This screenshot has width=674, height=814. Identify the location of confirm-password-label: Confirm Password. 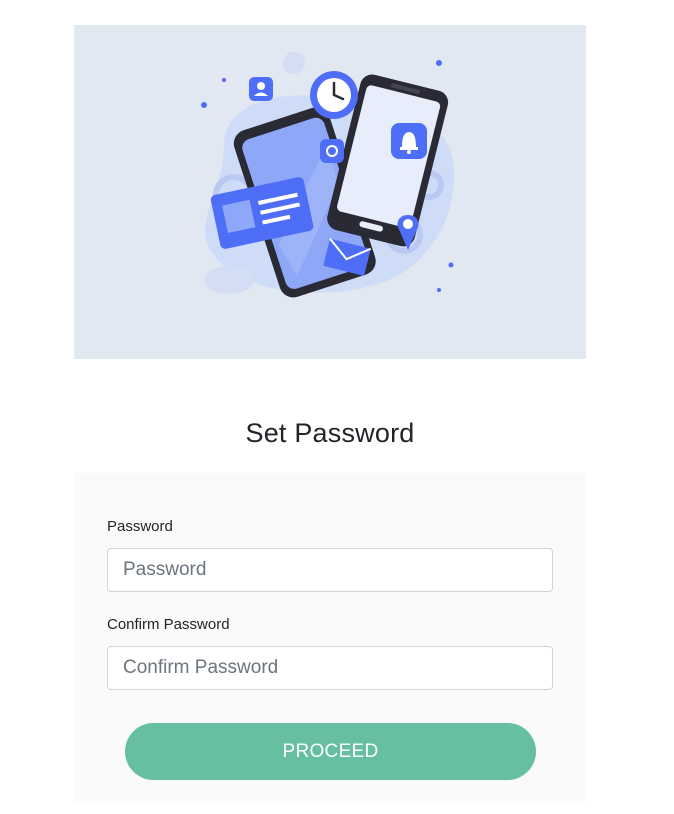
(168, 624).